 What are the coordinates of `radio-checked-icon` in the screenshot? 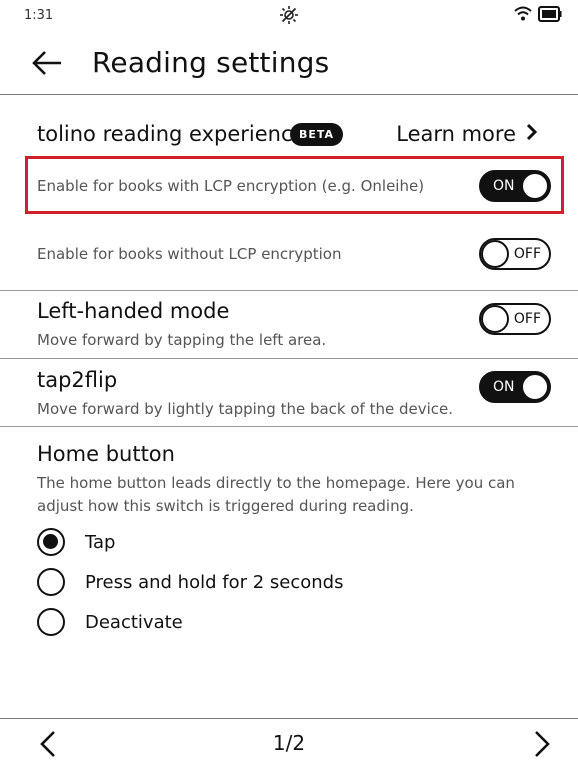 It's located at (51, 542).